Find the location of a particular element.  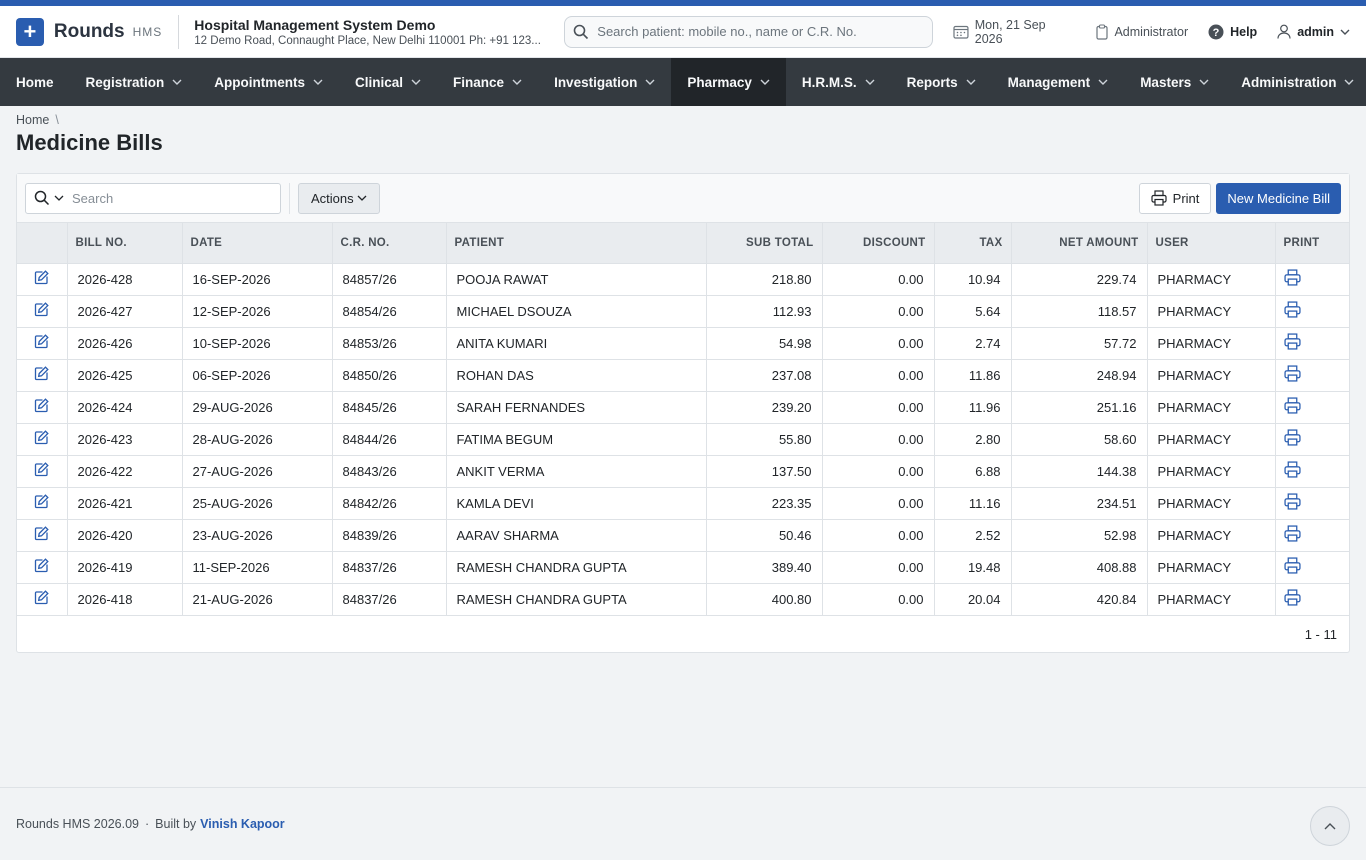

nav-item-appointments: Appointments is located at coordinates (268, 82).